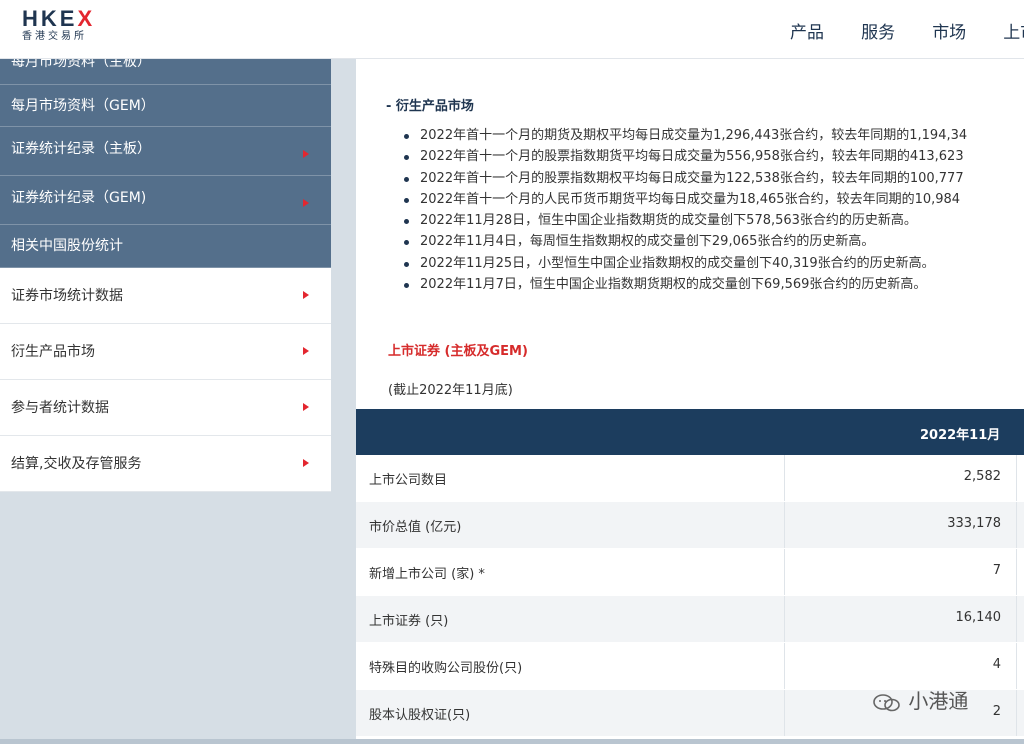  Describe the element at coordinates (886, 702) in the screenshot. I see `wechat-icon` at that location.